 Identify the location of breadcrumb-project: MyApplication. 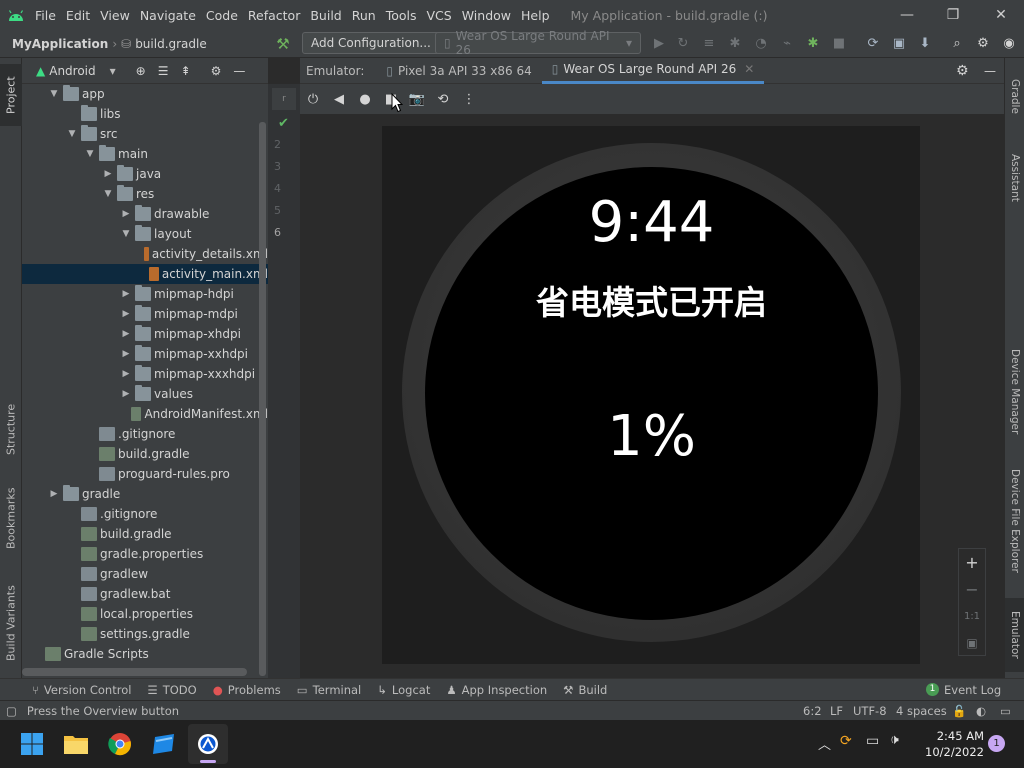
(60, 44).